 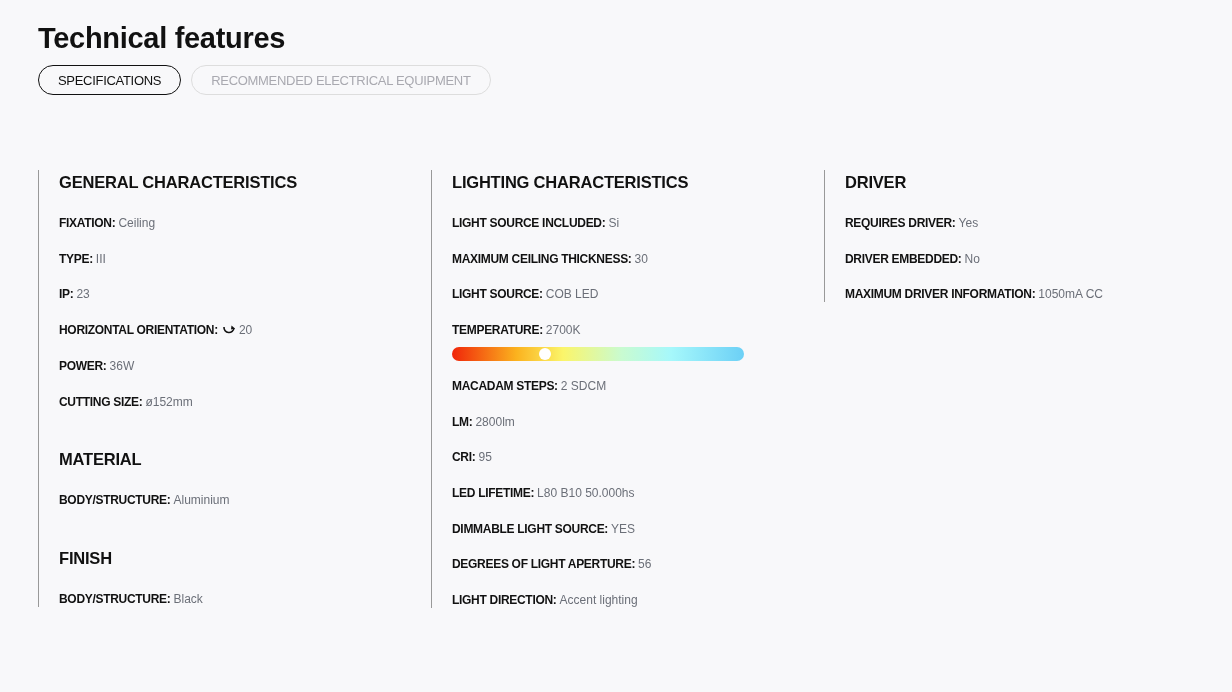 What do you see at coordinates (563, 330) in the screenshot?
I see `spec-value: 2700K` at bounding box center [563, 330].